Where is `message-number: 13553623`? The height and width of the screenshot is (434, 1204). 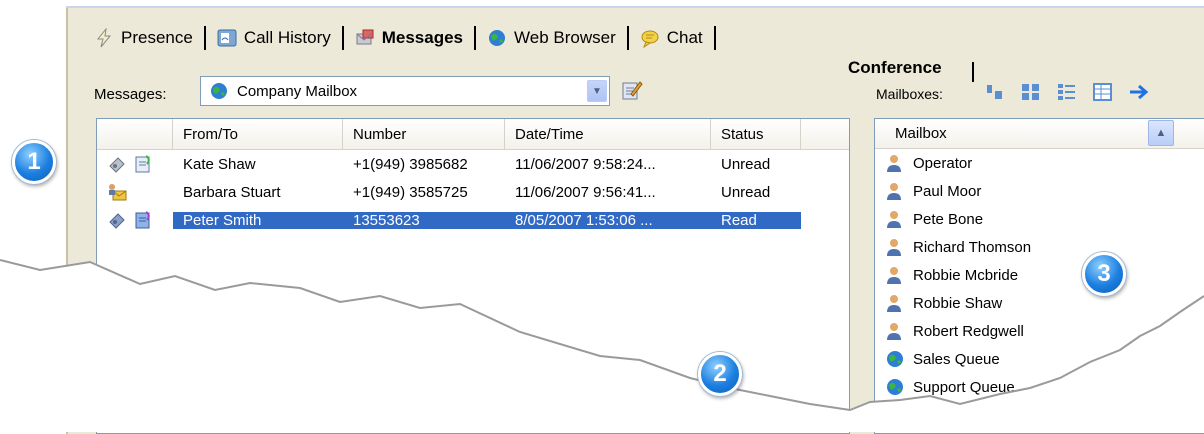 message-number: 13553623 is located at coordinates (424, 220).